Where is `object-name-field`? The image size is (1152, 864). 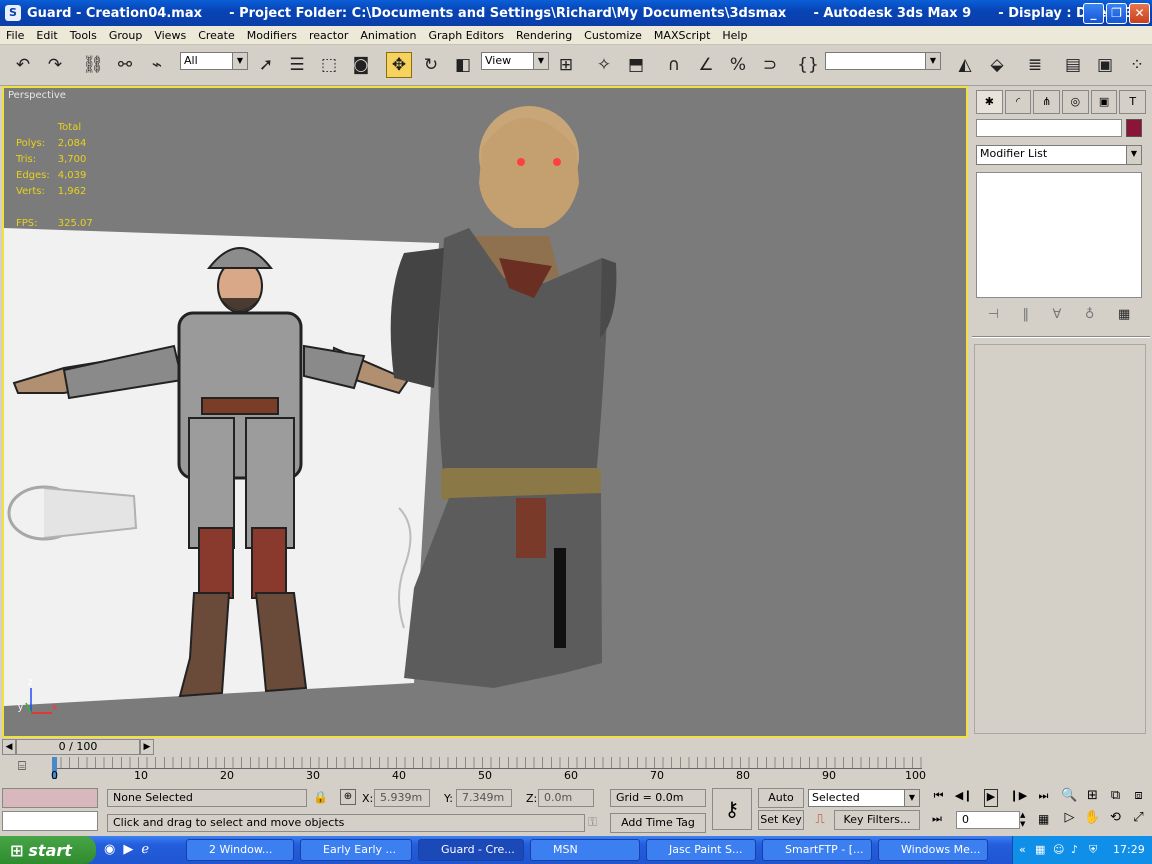 object-name-field is located at coordinates (1049, 128).